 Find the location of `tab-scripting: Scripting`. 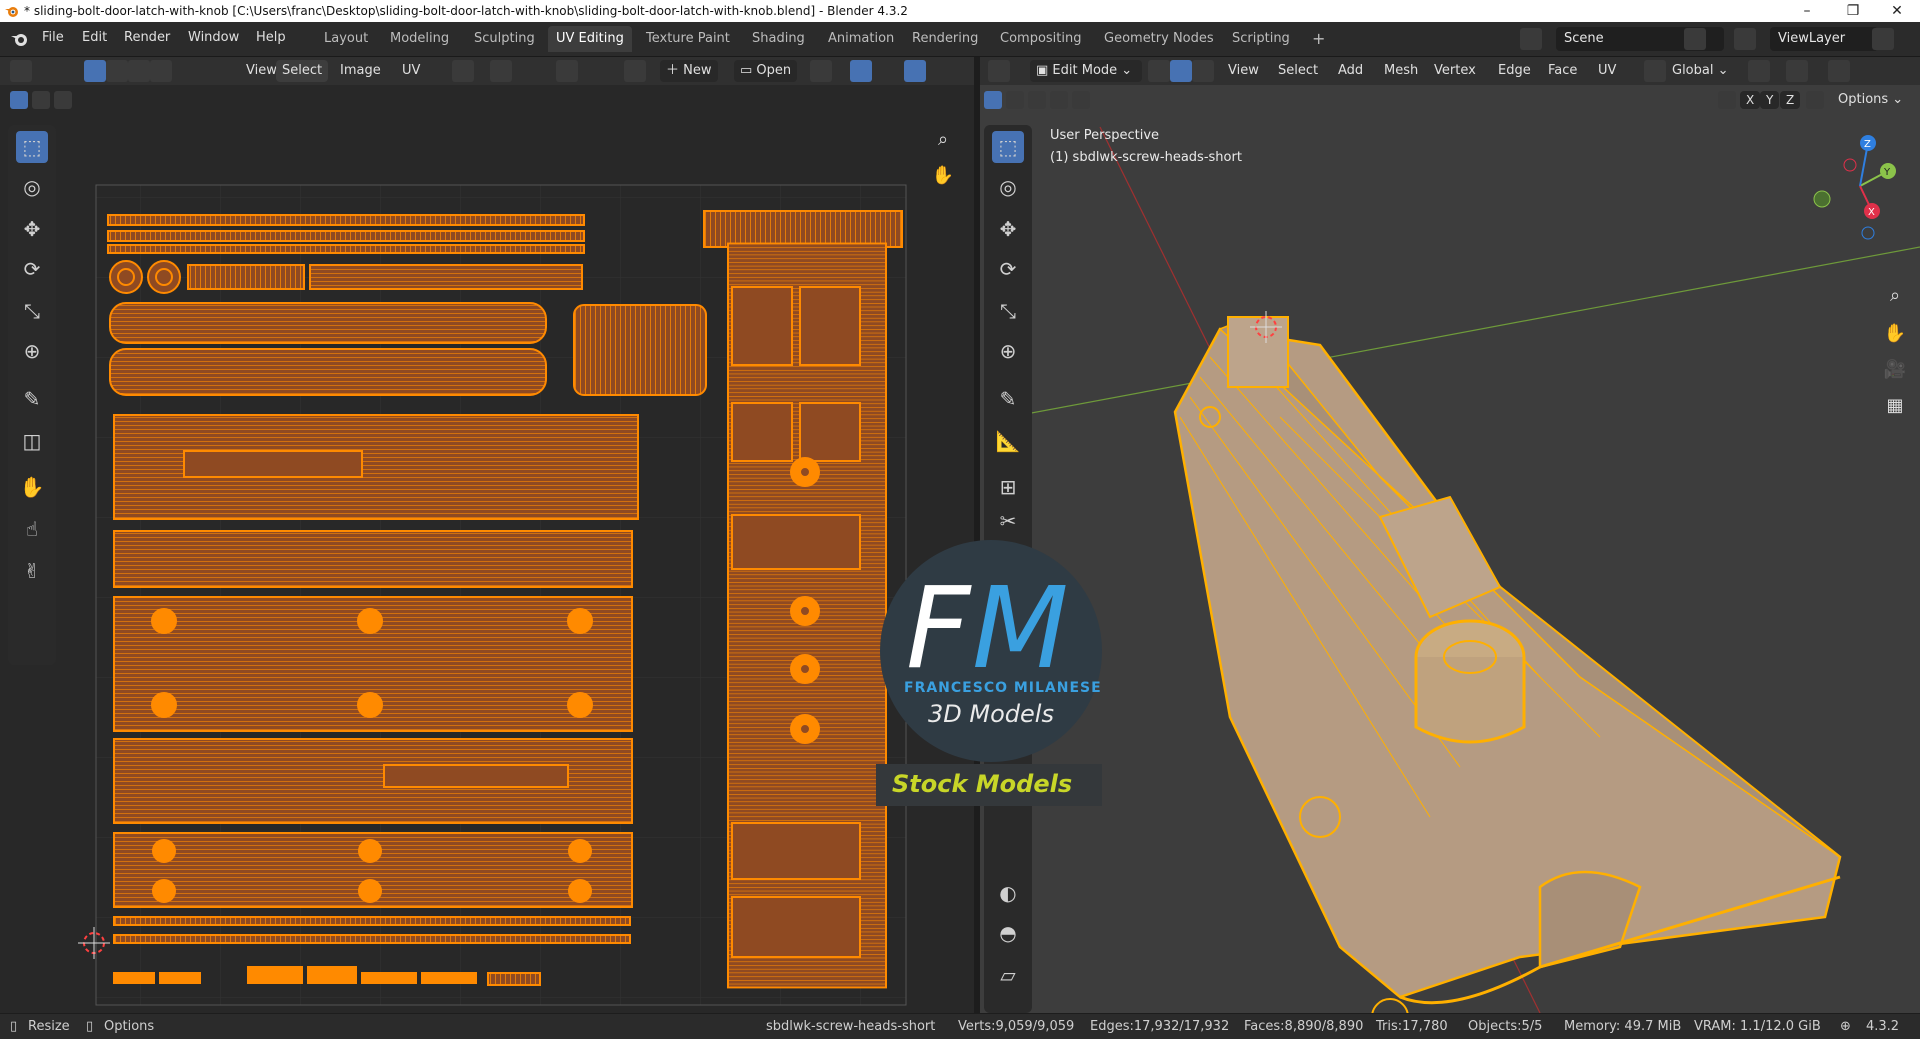

tab-scripting: Scripting is located at coordinates (1261, 39).